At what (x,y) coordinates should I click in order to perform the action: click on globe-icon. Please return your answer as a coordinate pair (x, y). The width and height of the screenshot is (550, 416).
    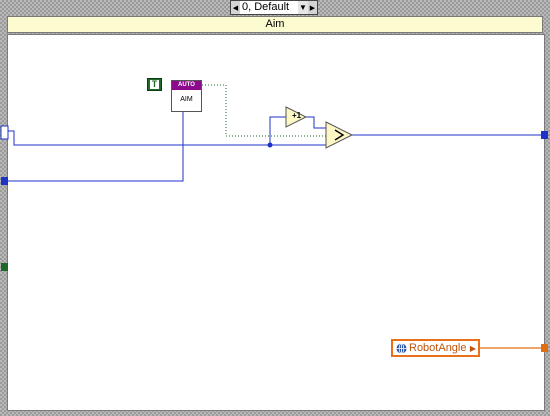
    Looking at the image, I should click on (401, 348).